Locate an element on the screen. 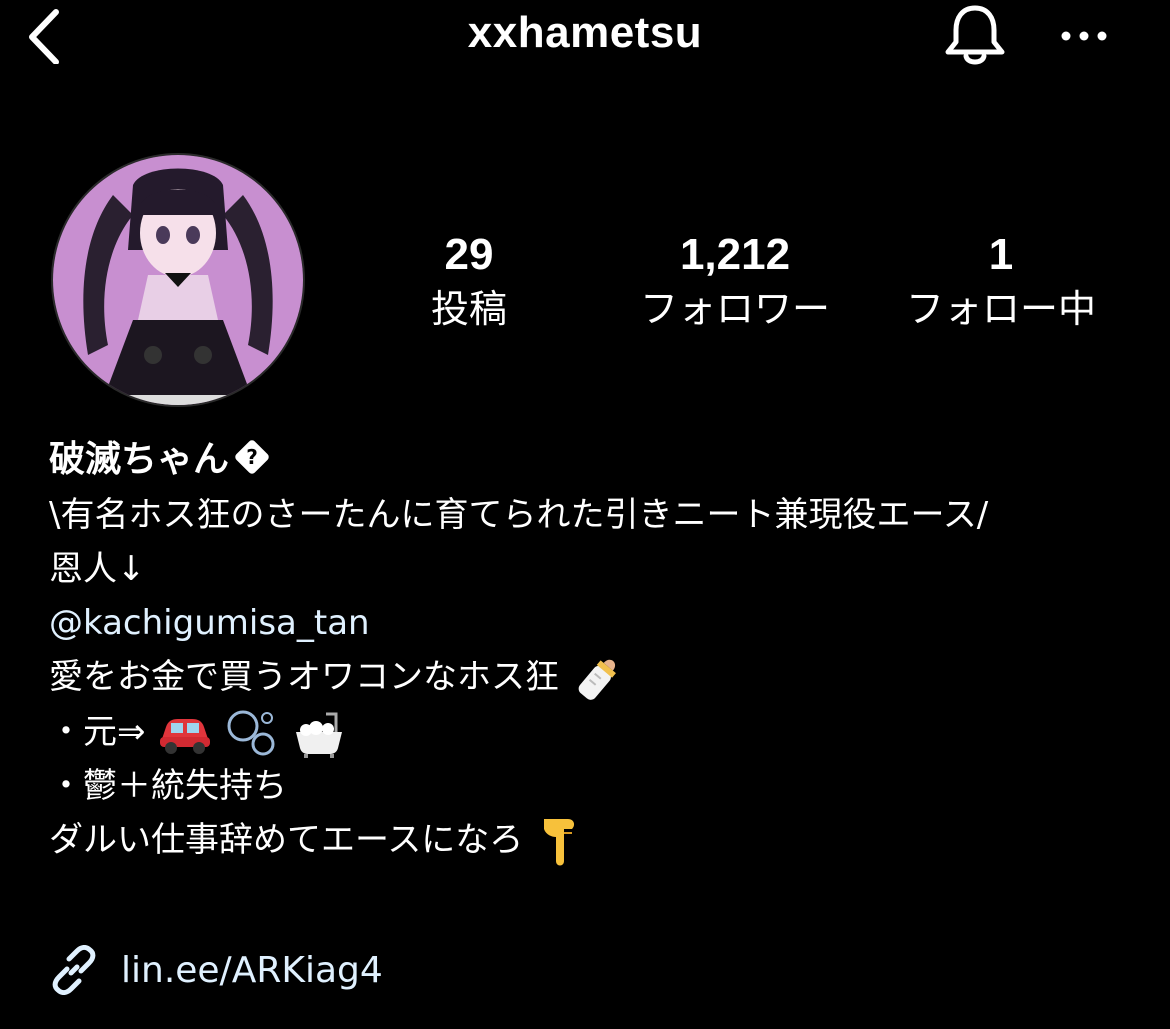  bathtub-emoji is located at coordinates (318, 735).